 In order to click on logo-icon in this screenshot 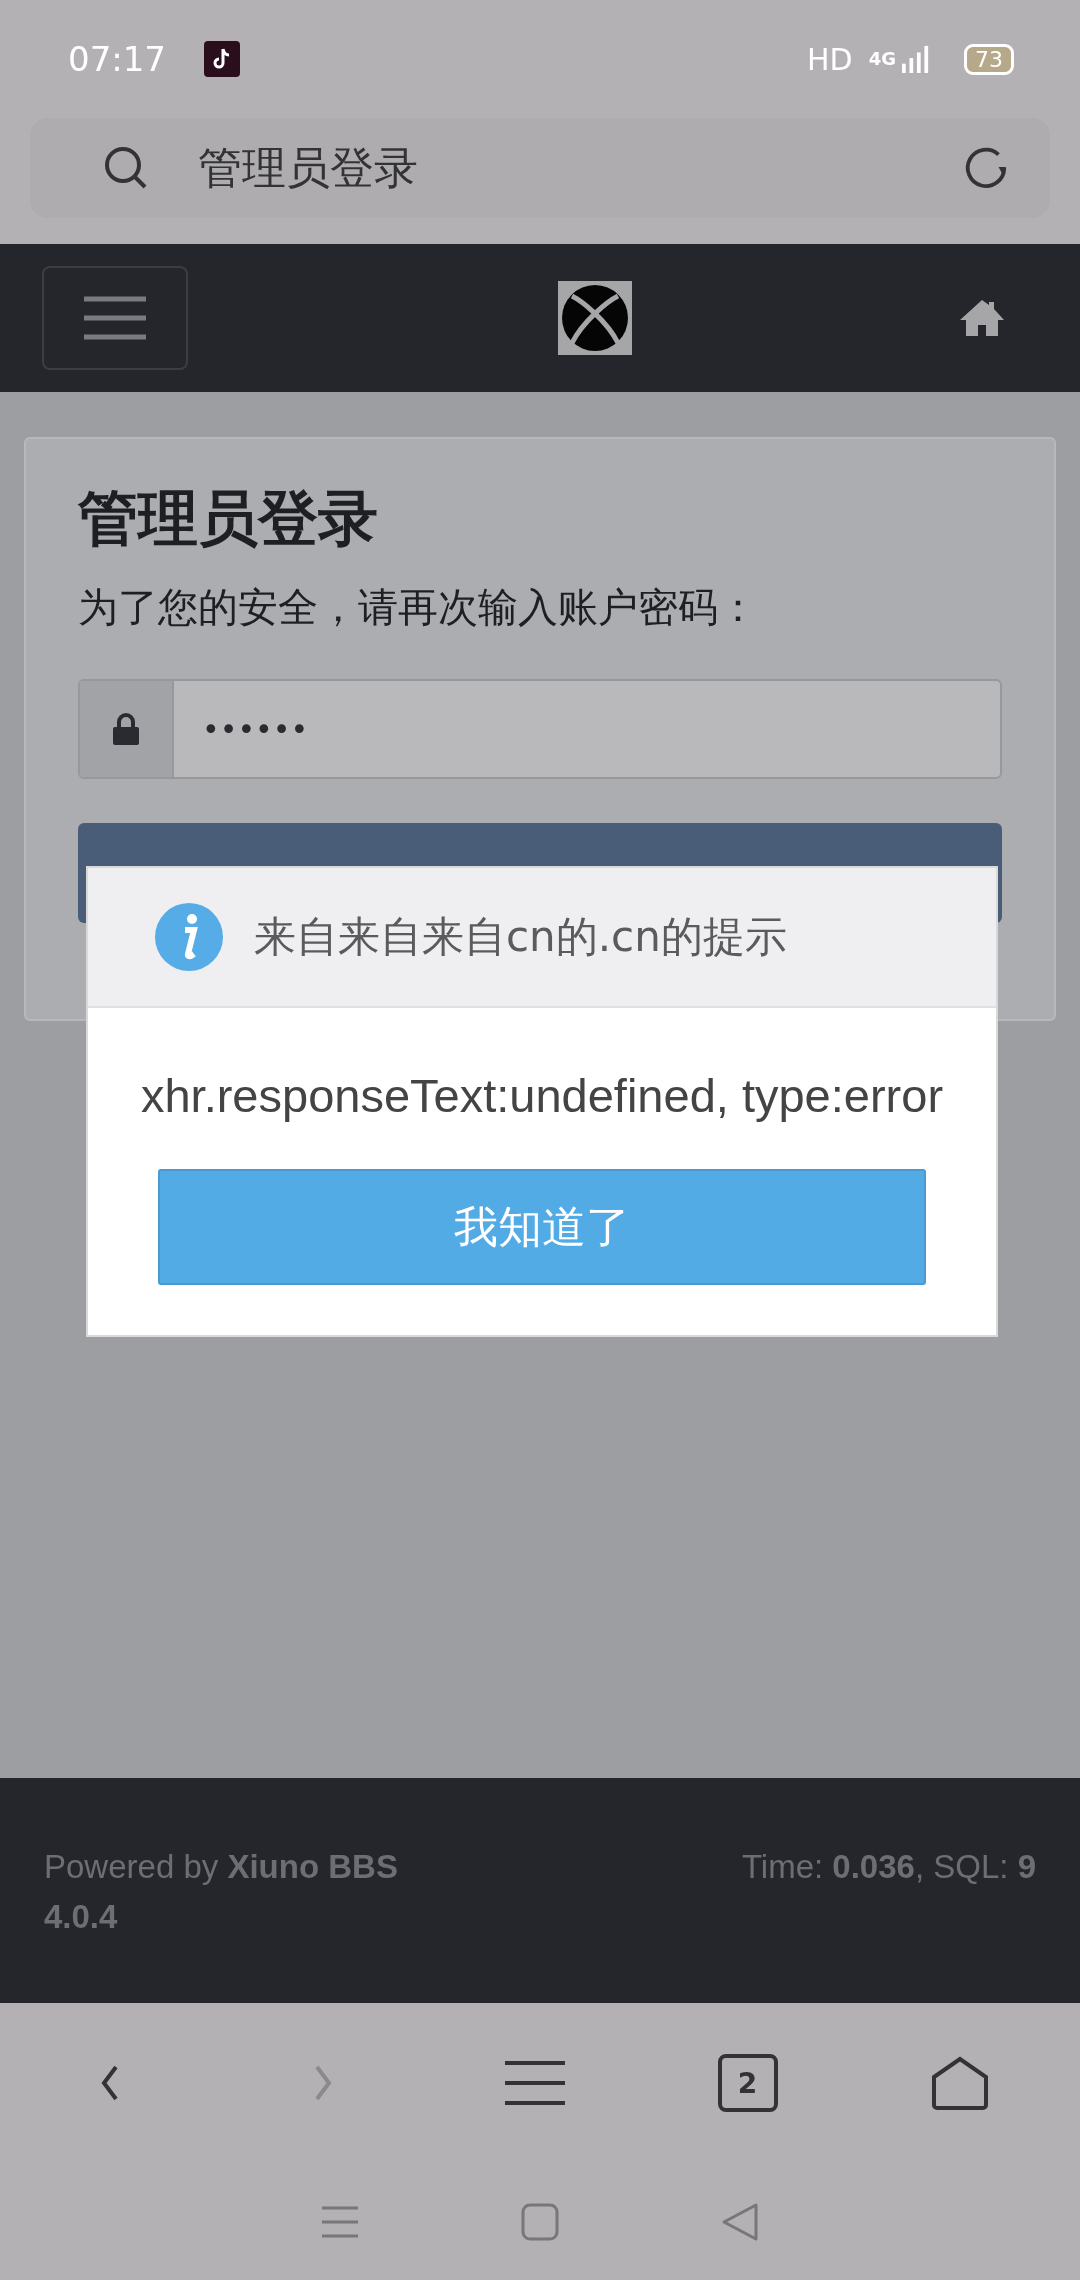, I will do `click(595, 318)`.